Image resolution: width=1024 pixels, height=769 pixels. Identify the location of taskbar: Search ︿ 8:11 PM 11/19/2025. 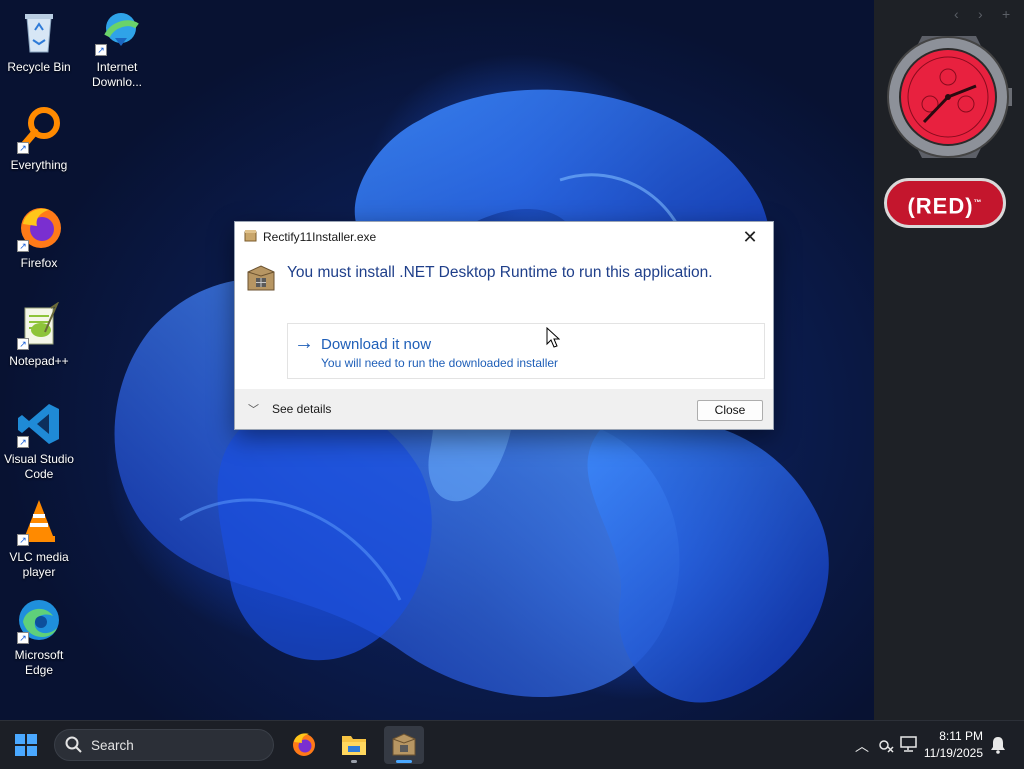
(512, 744).